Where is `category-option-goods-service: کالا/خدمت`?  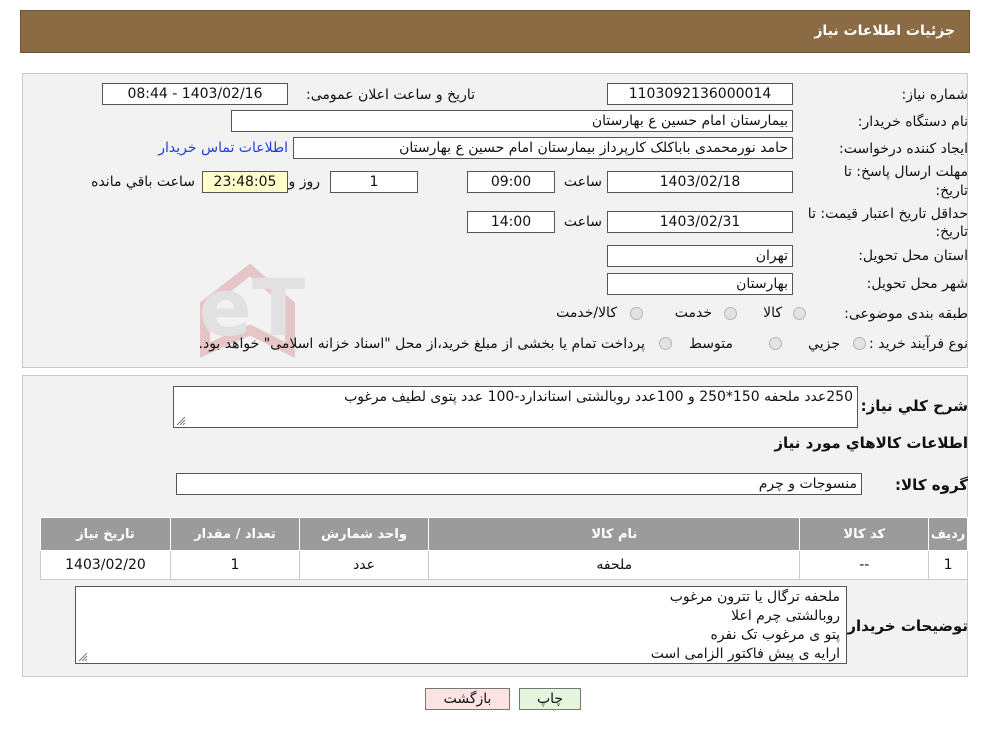 category-option-goods-service: کالا/خدمت is located at coordinates (586, 313).